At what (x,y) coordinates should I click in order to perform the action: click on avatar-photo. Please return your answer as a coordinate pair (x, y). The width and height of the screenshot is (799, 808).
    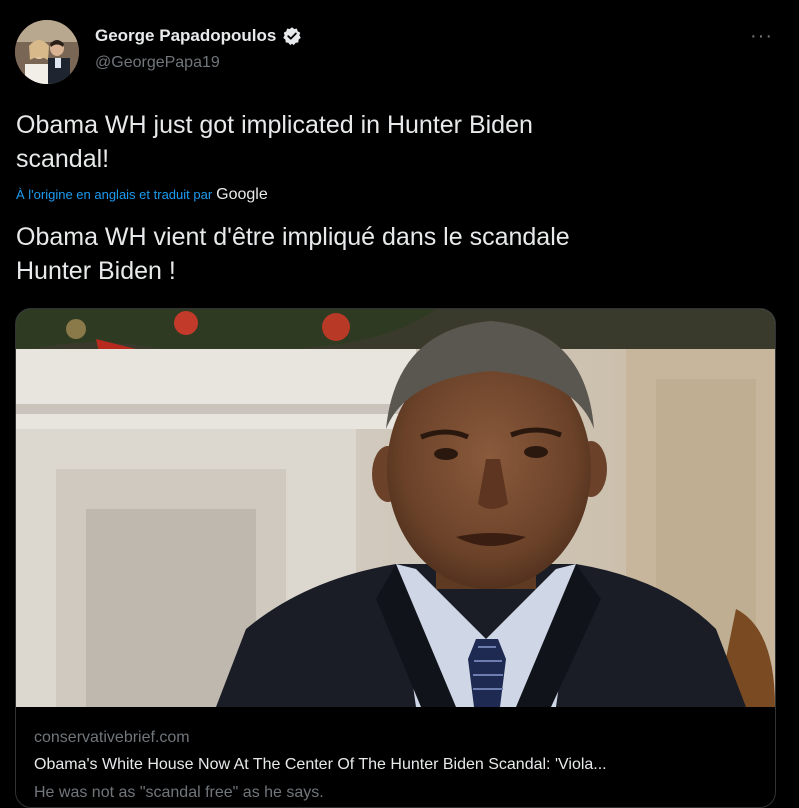
    Looking at the image, I should click on (47, 52).